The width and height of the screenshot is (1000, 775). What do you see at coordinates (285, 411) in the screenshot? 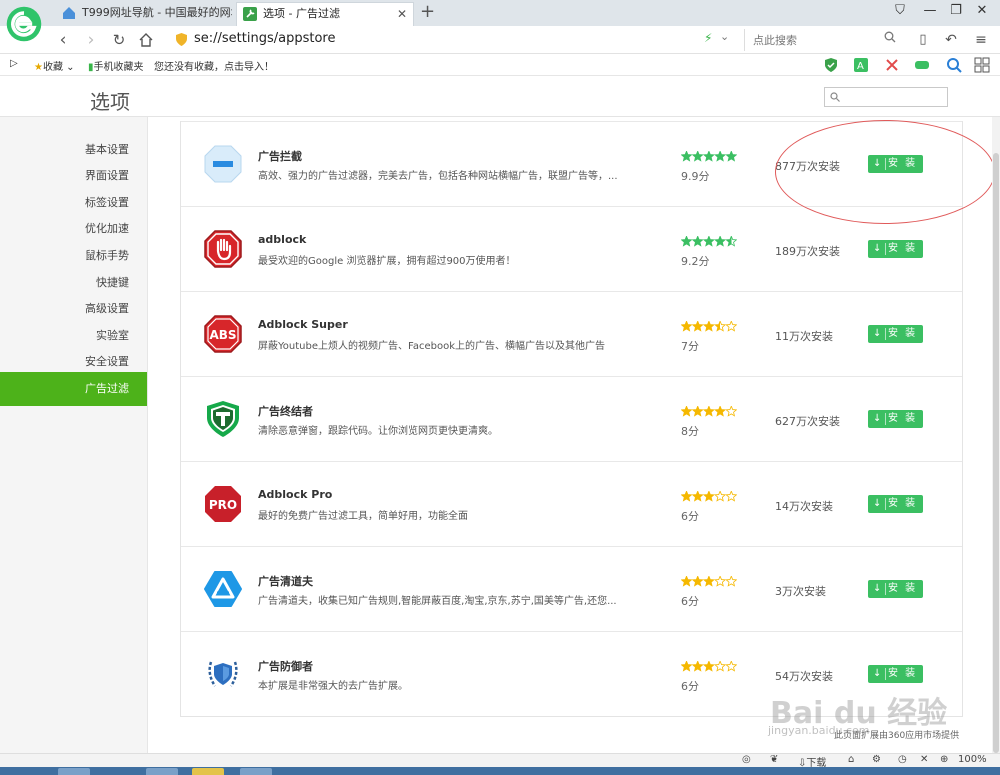
I see `extension-name: 广告终结者` at bounding box center [285, 411].